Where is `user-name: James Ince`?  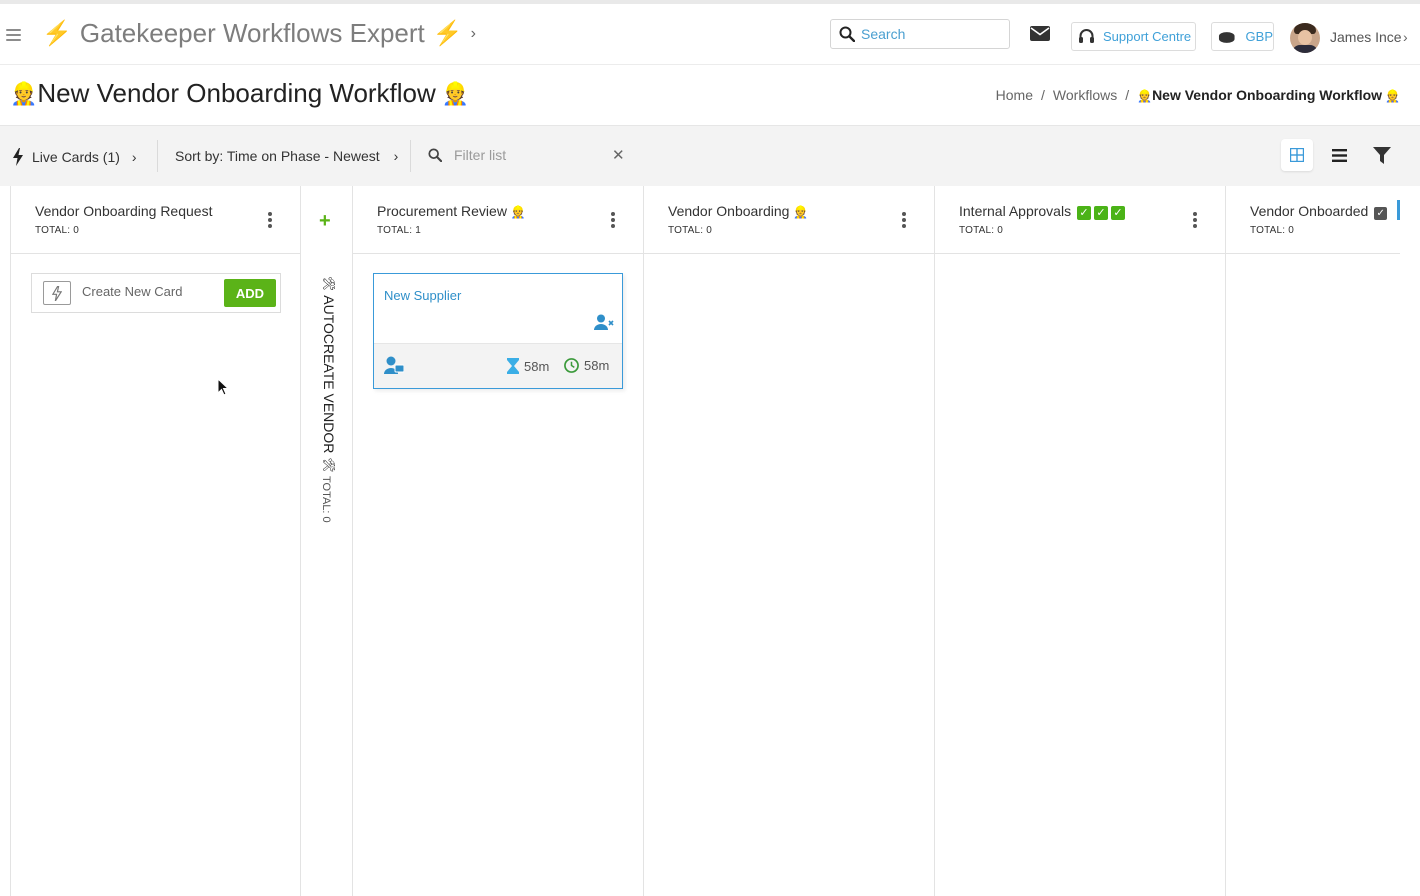 user-name: James Ince is located at coordinates (1366, 37).